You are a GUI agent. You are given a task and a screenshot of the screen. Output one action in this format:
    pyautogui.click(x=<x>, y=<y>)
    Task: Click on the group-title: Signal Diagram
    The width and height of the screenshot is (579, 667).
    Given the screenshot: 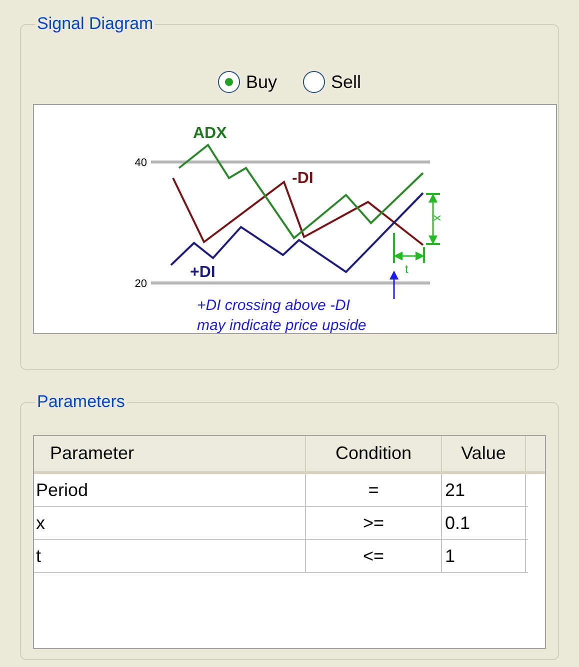 What is the action you would take?
    pyautogui.click(x=95, y=24)
    